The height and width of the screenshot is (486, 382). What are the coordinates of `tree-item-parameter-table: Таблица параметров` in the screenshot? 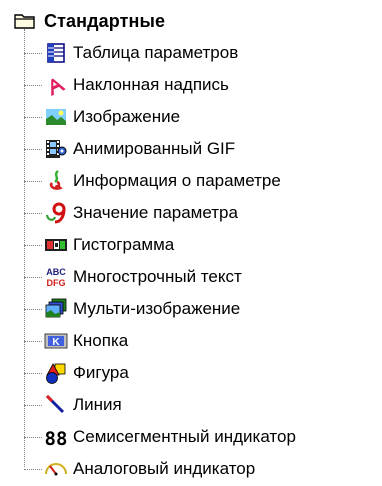 It's located at (202, 53).